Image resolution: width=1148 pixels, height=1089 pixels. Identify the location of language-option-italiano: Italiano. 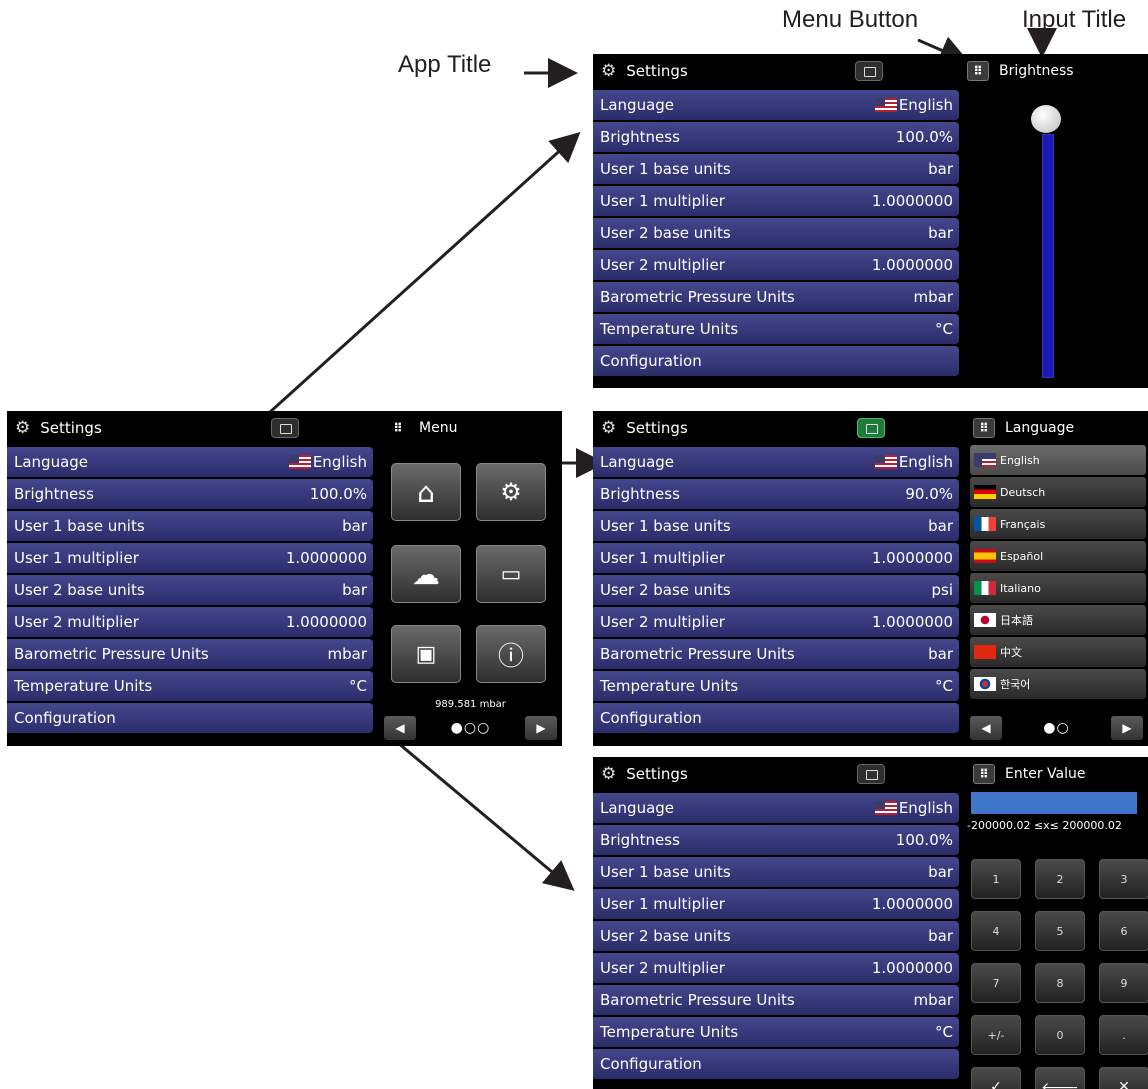
(1058, 588).